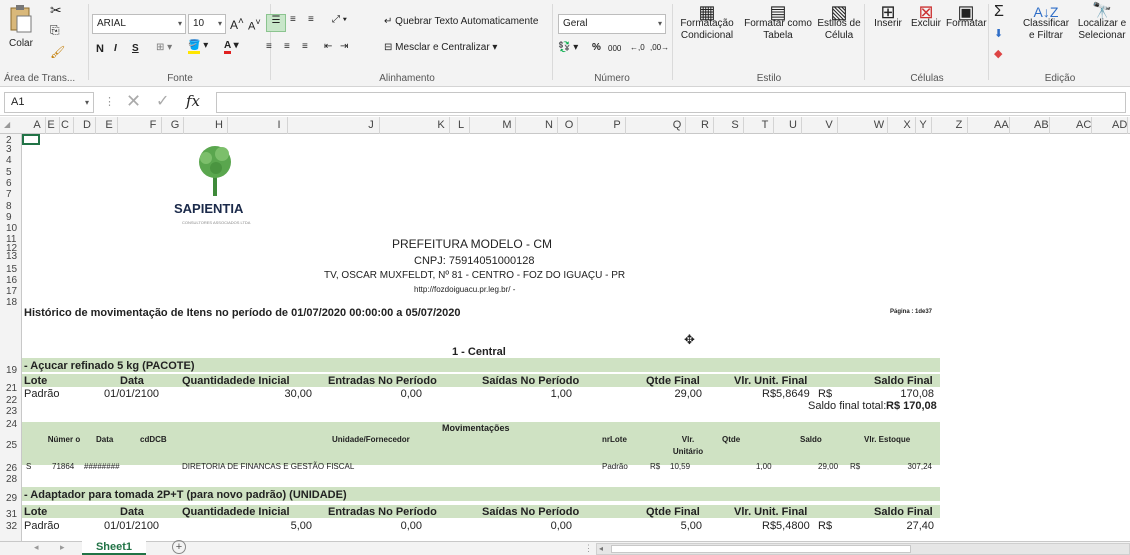  I want to click on column-header-s: S, so click(735, 125).